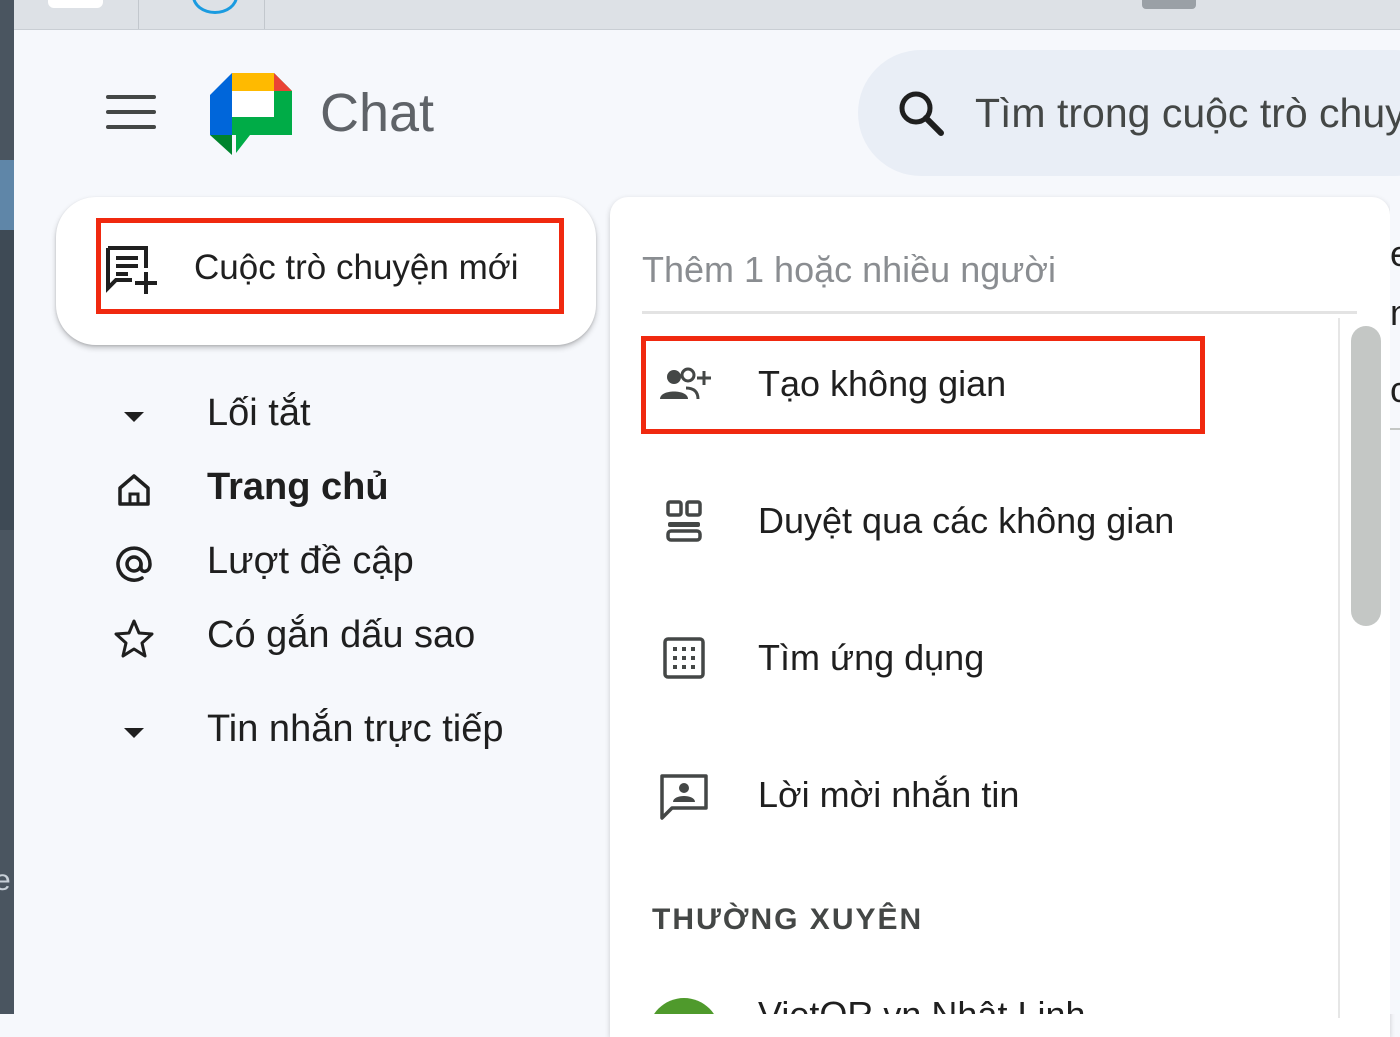 This screenshot has width=1400, height=1037. I want to click on section-shortcuts-label: Lối tắt, so click(259, 413).